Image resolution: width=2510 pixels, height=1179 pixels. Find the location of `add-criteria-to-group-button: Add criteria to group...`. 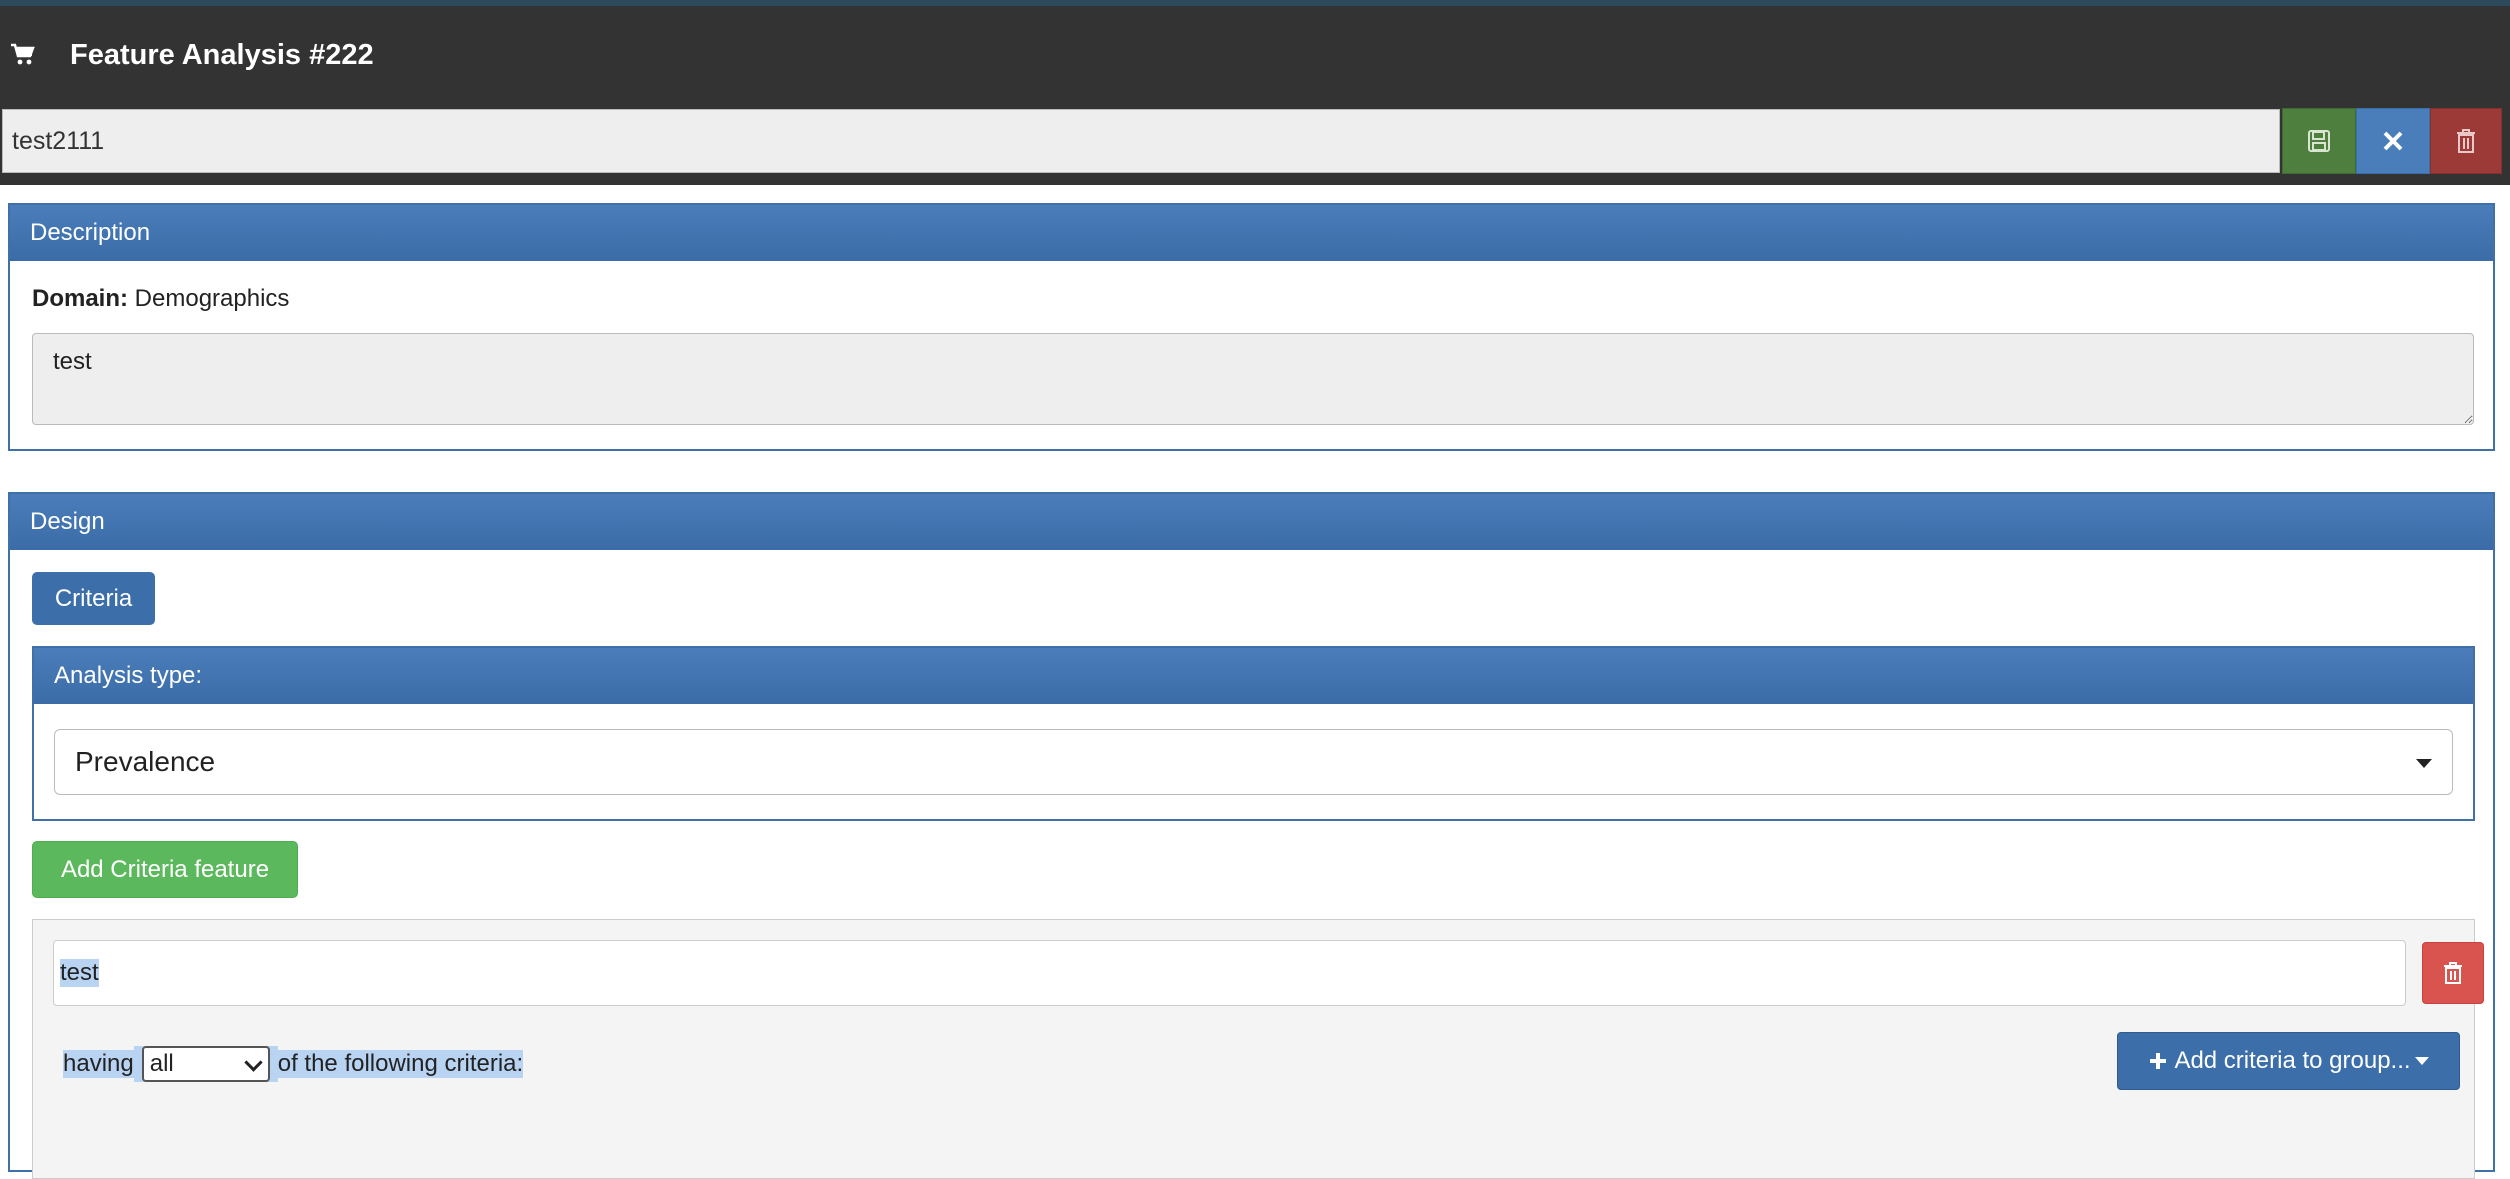

add-criteria-to-group-button: Add criteria to group... is located at coordinates (2288, 1061).